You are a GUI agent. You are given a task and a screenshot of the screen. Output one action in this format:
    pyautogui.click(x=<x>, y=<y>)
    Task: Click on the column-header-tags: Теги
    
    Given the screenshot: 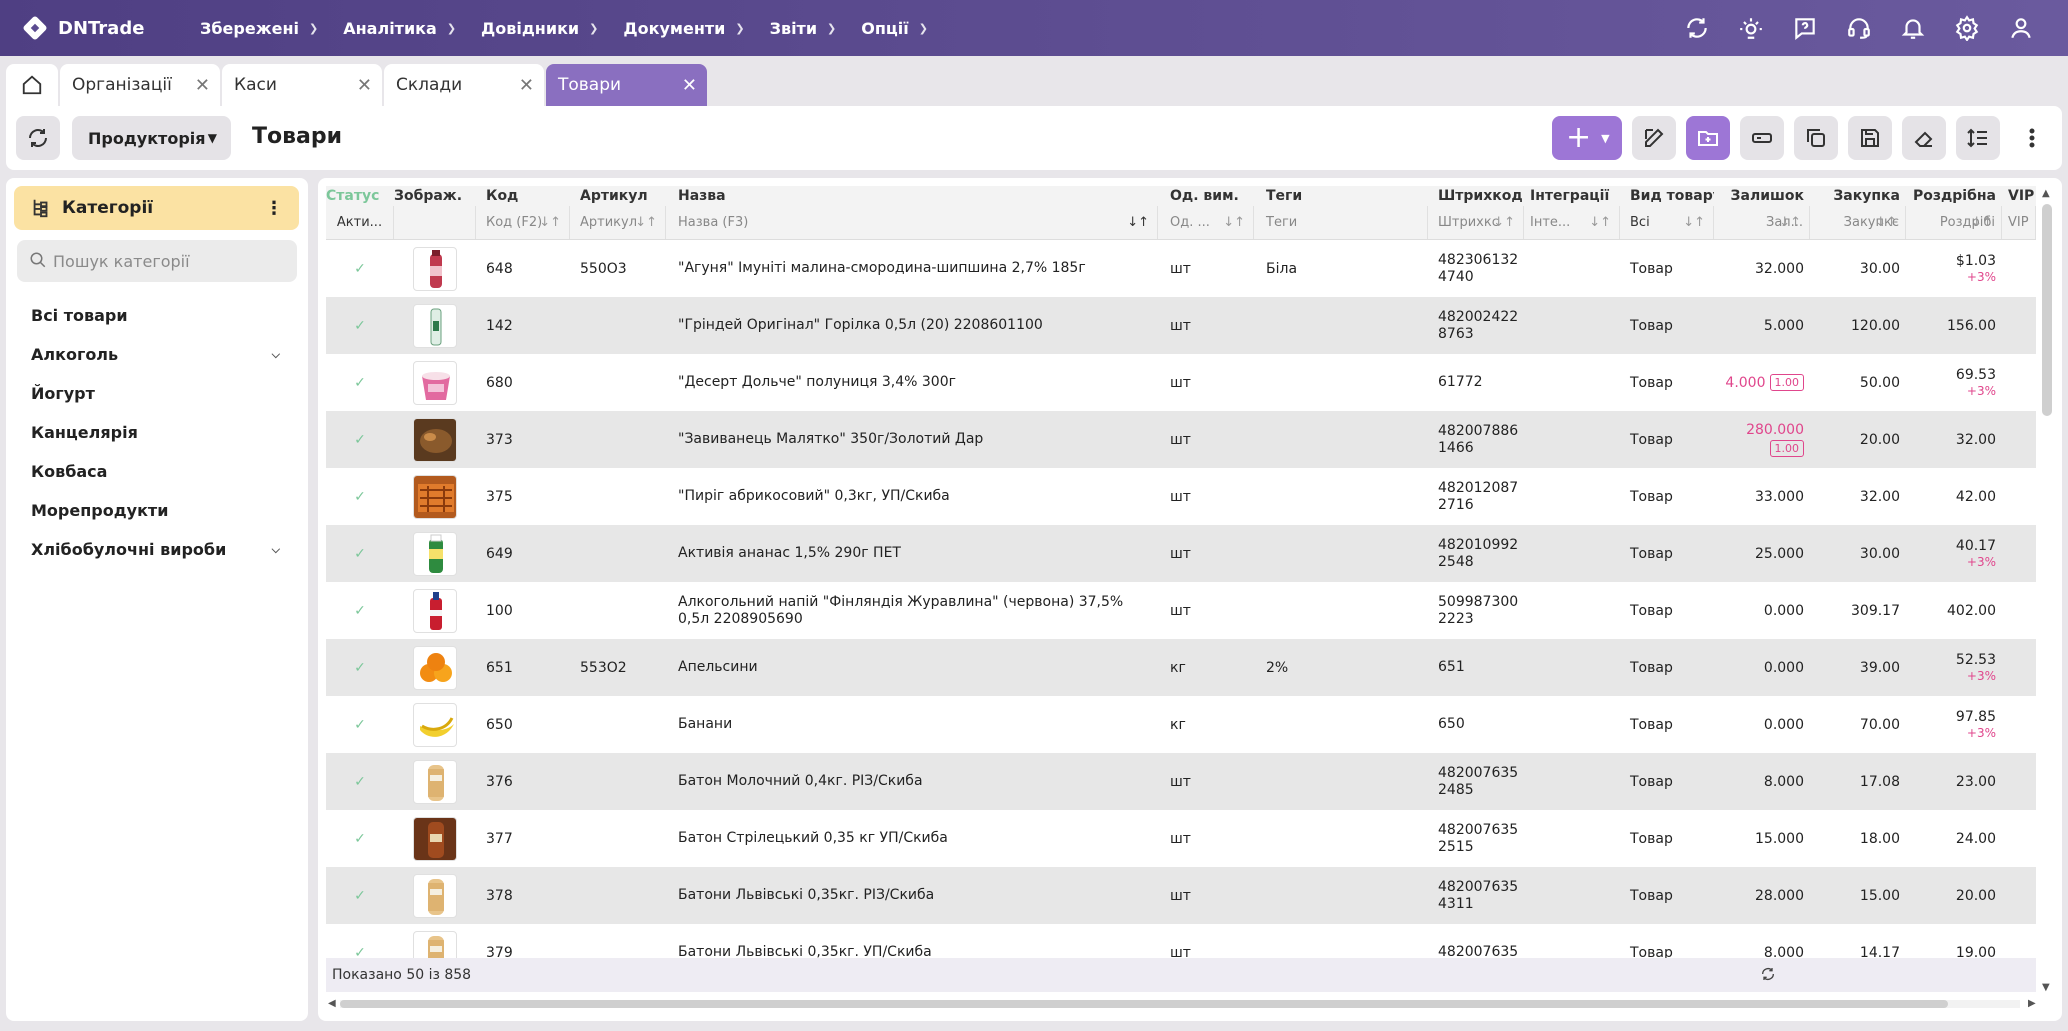 What is the action you would take?
    pyautogui.click(x=1341, y=196)
    